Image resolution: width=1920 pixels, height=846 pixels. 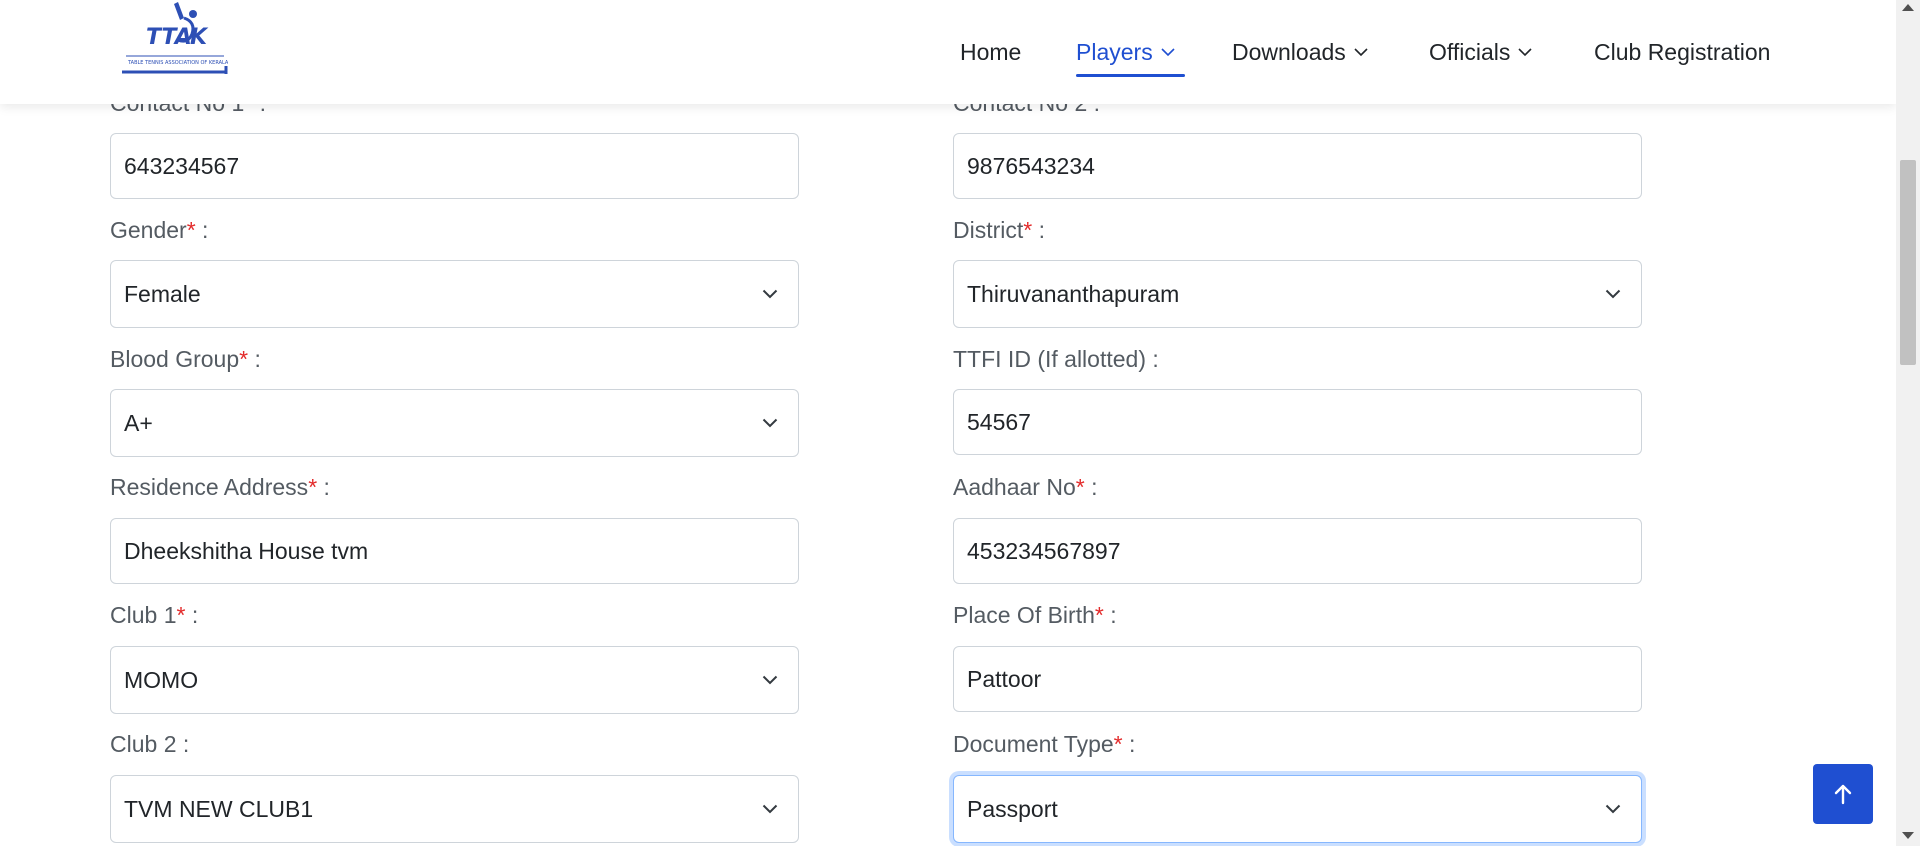 I want to click on nav-players: Players, so click(x=1125, y=52).